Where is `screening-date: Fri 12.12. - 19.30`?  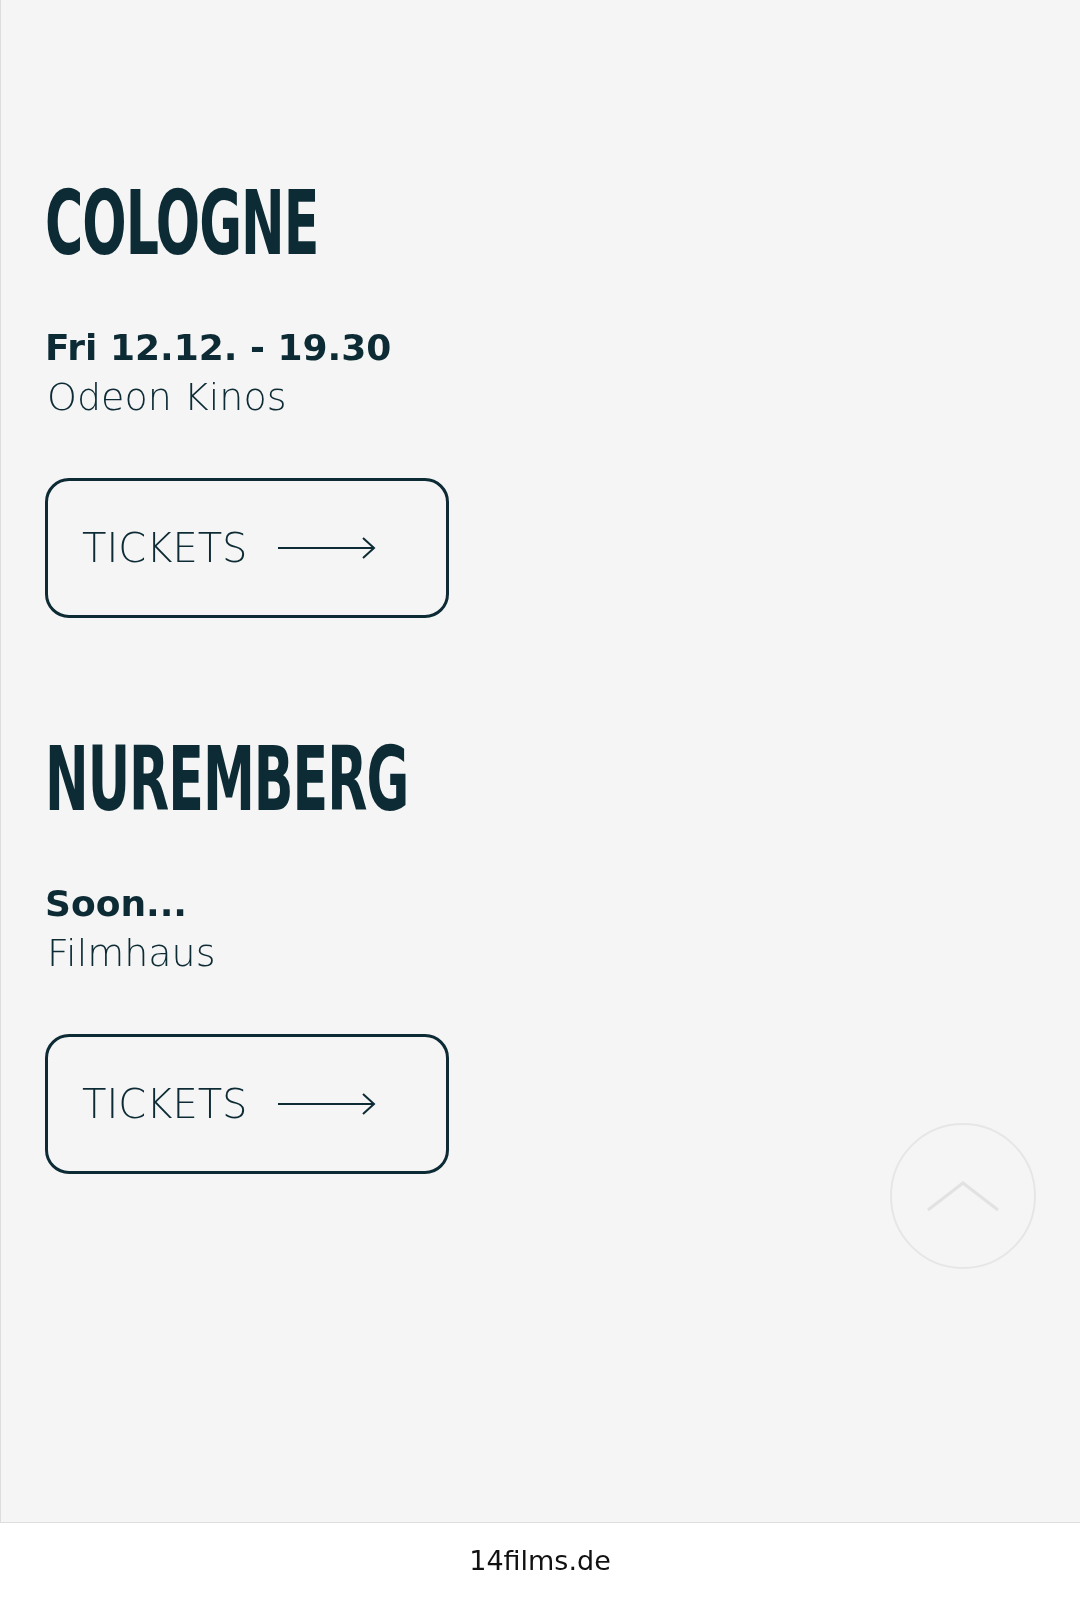 screening-date: Fri 12.12. - 19.30 is located at coordinates (219, 348).